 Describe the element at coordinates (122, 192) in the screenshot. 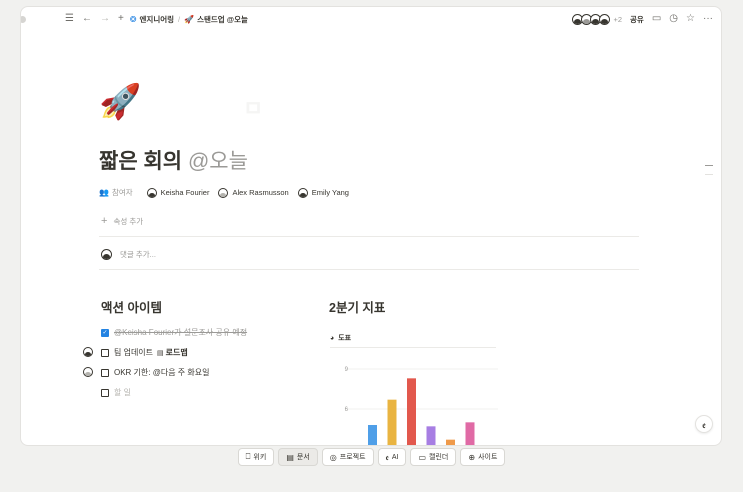

I see `participants-label-text: 참여자` at that location.